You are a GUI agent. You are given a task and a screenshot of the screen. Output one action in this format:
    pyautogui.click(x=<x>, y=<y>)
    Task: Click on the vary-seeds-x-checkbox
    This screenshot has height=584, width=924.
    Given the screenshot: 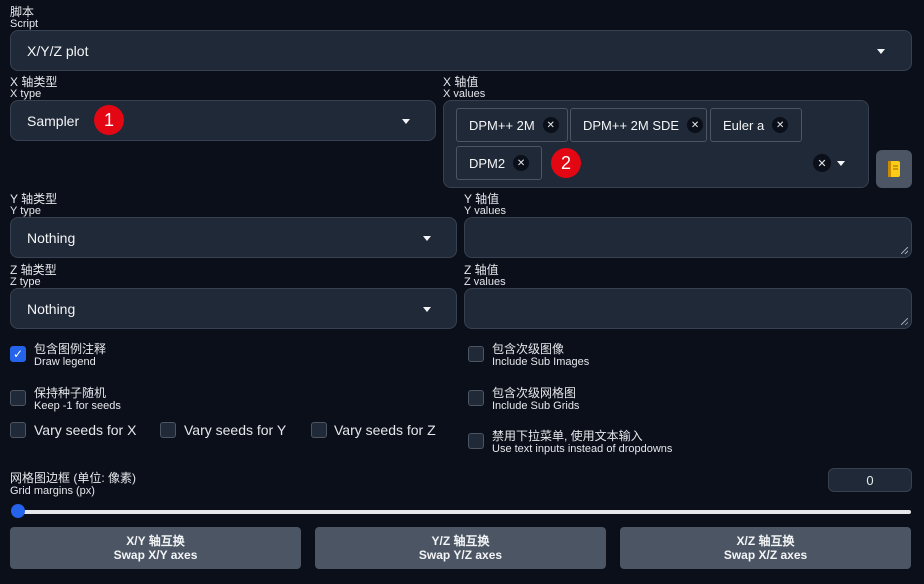 What is the action you would take?
    pyautogui.click(x=18, y=430)
    